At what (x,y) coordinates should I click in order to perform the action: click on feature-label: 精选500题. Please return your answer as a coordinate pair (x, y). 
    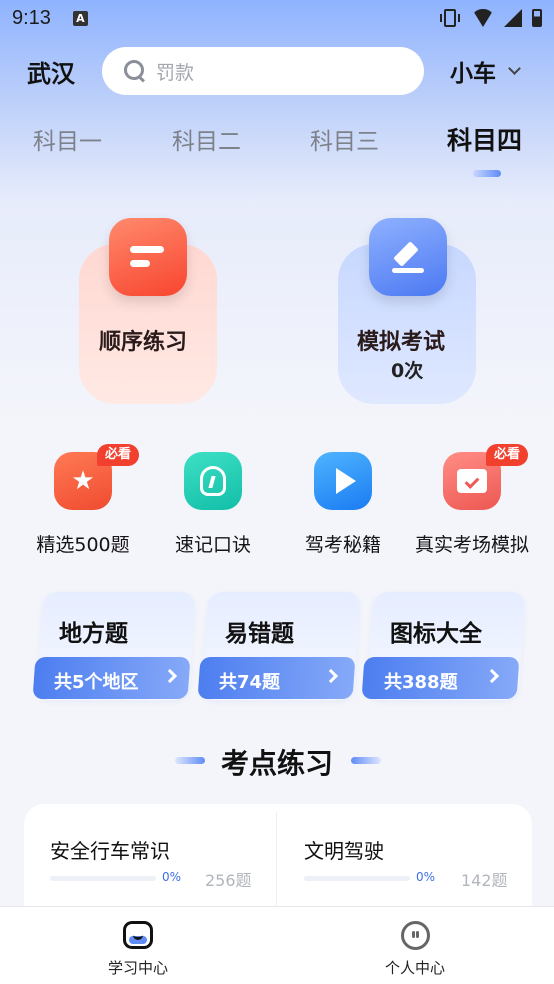
    Looking at the image, I should click on (83, 545).